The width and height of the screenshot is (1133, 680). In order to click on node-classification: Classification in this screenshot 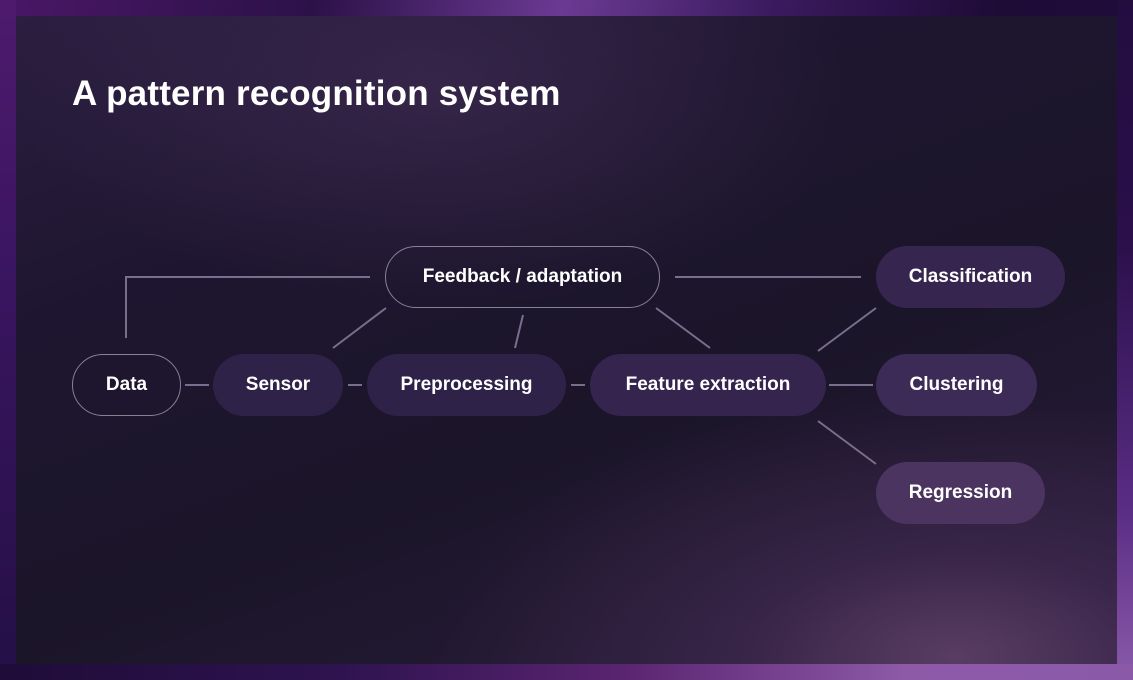, I will do `click(970, 277)`.